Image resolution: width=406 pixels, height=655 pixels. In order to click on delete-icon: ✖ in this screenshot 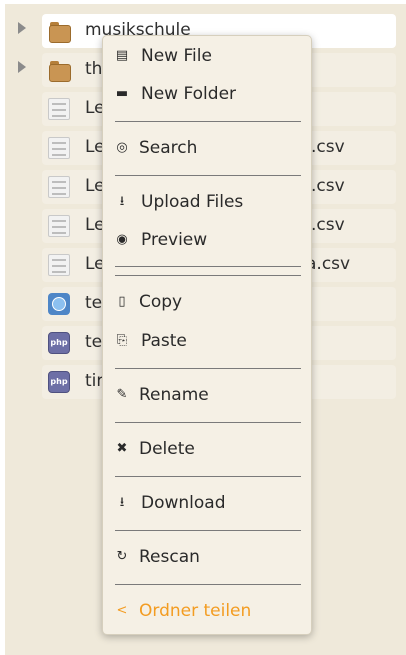, I will do `click(122, 448)`.